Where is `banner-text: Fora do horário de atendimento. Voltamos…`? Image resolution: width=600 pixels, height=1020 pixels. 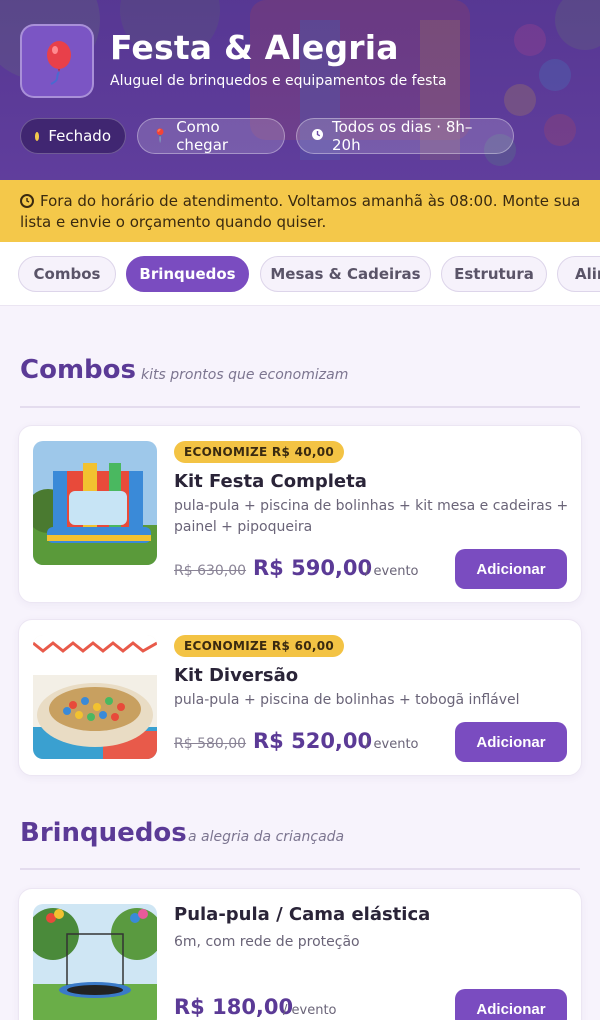 banner-text: Fora do horário de atendimento. Voltamos… is located at coordinates (300, 211).